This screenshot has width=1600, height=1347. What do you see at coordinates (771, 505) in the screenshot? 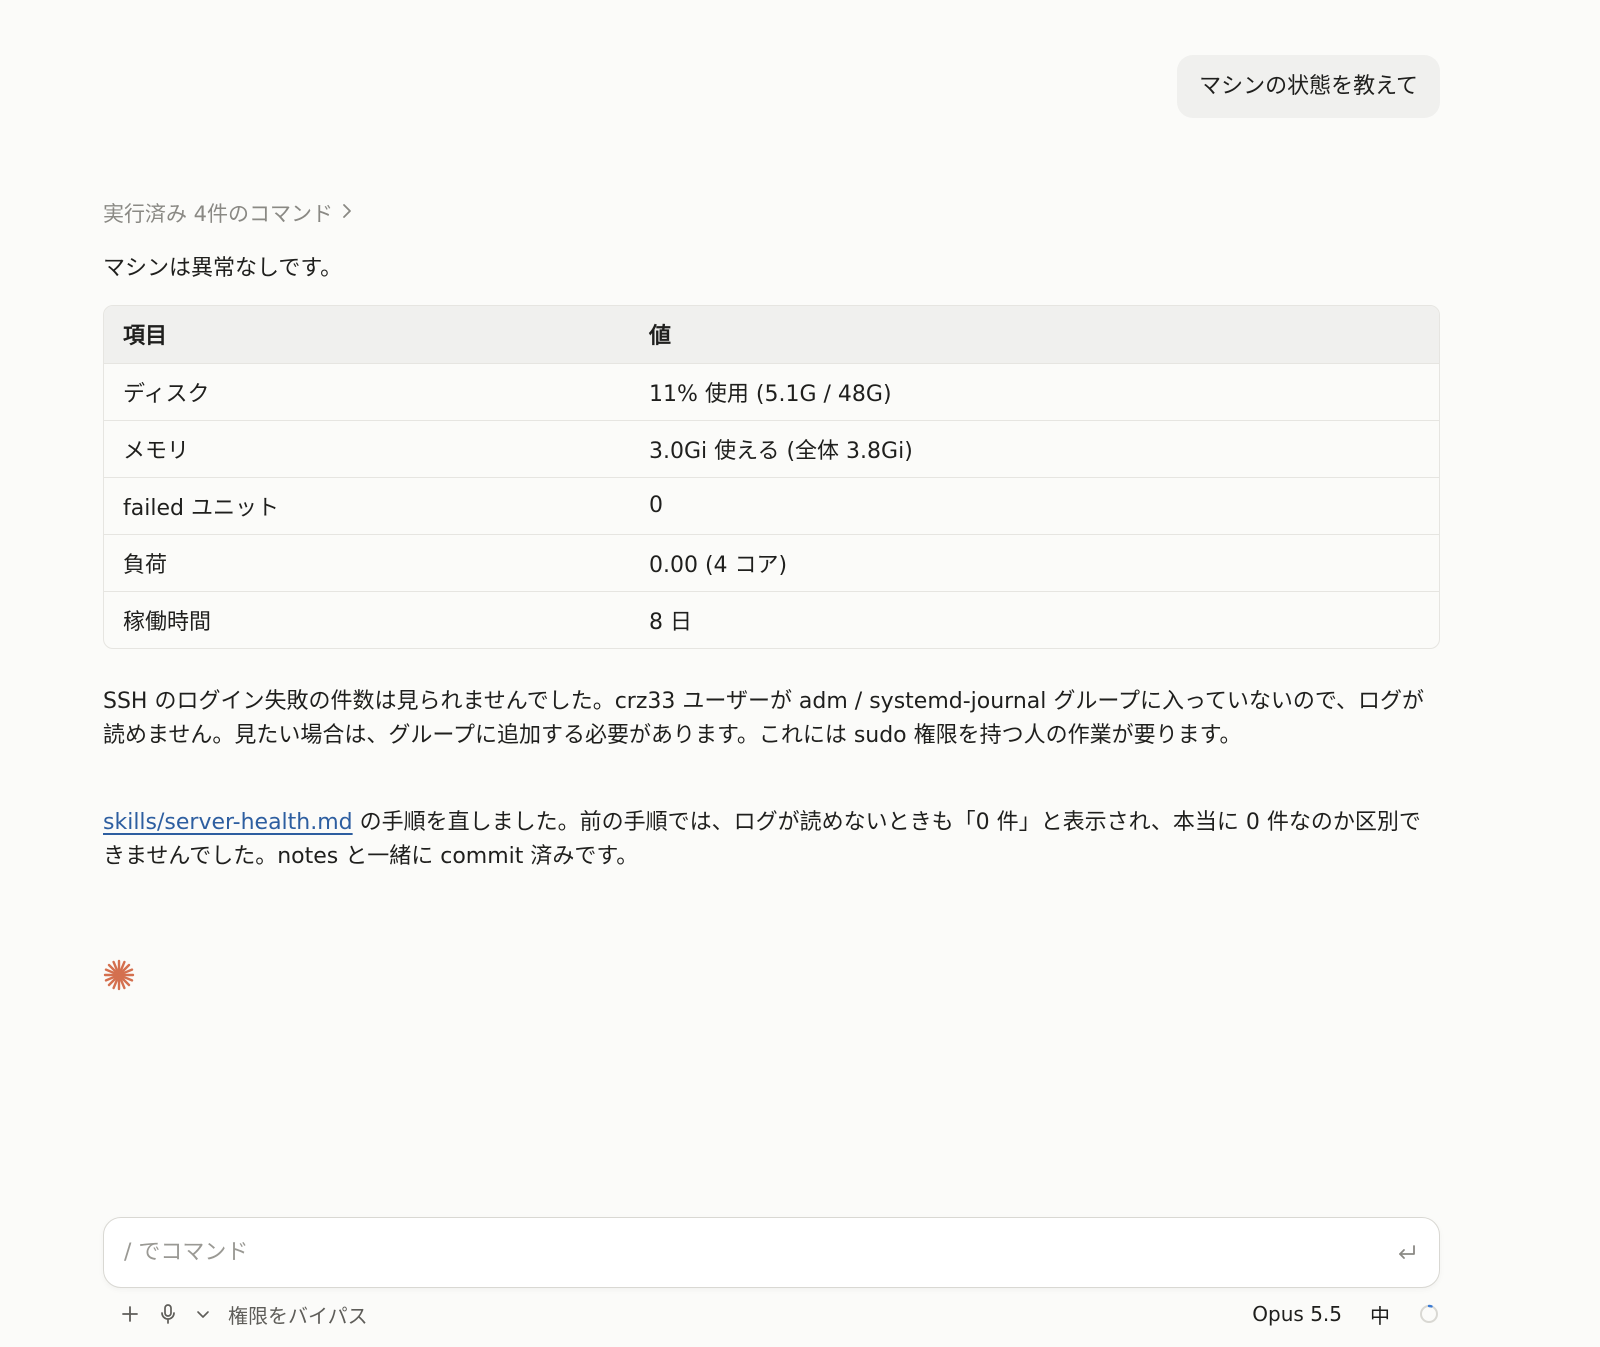
I see `table-row: failed ユニット 0` at bounding box center [771, 505].